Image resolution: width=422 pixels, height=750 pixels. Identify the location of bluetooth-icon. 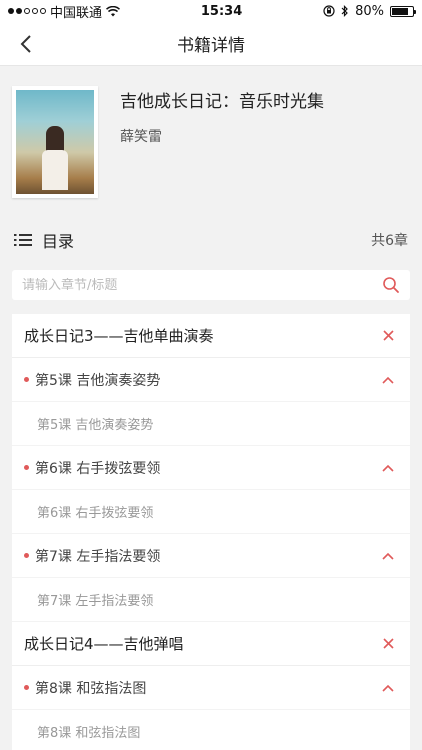
(344, 11).